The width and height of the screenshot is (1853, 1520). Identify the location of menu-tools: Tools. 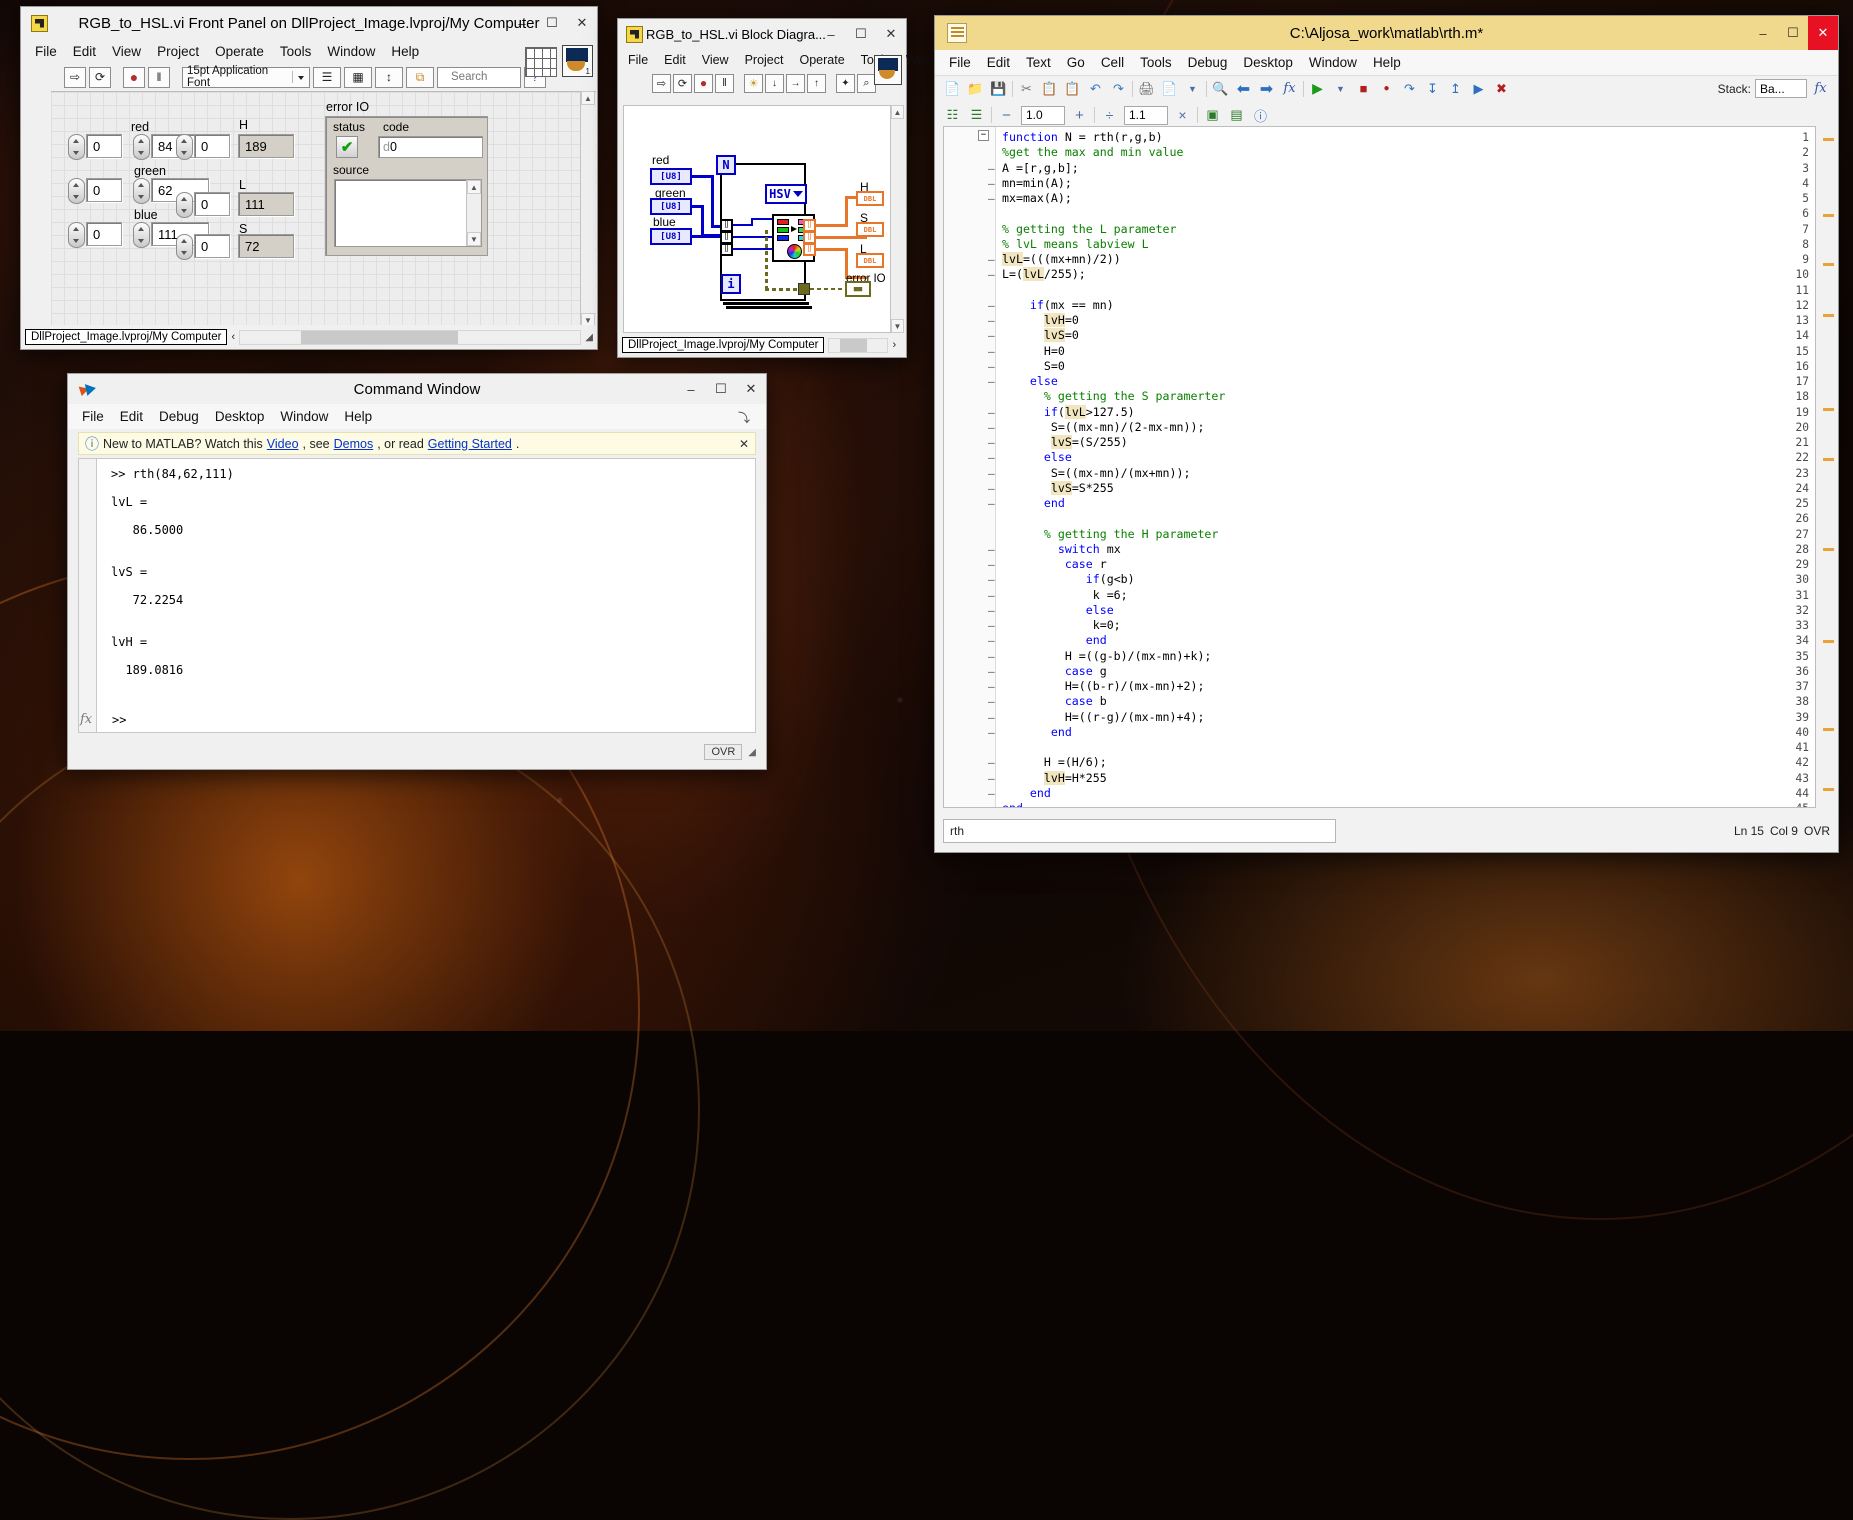
(1156, 62).